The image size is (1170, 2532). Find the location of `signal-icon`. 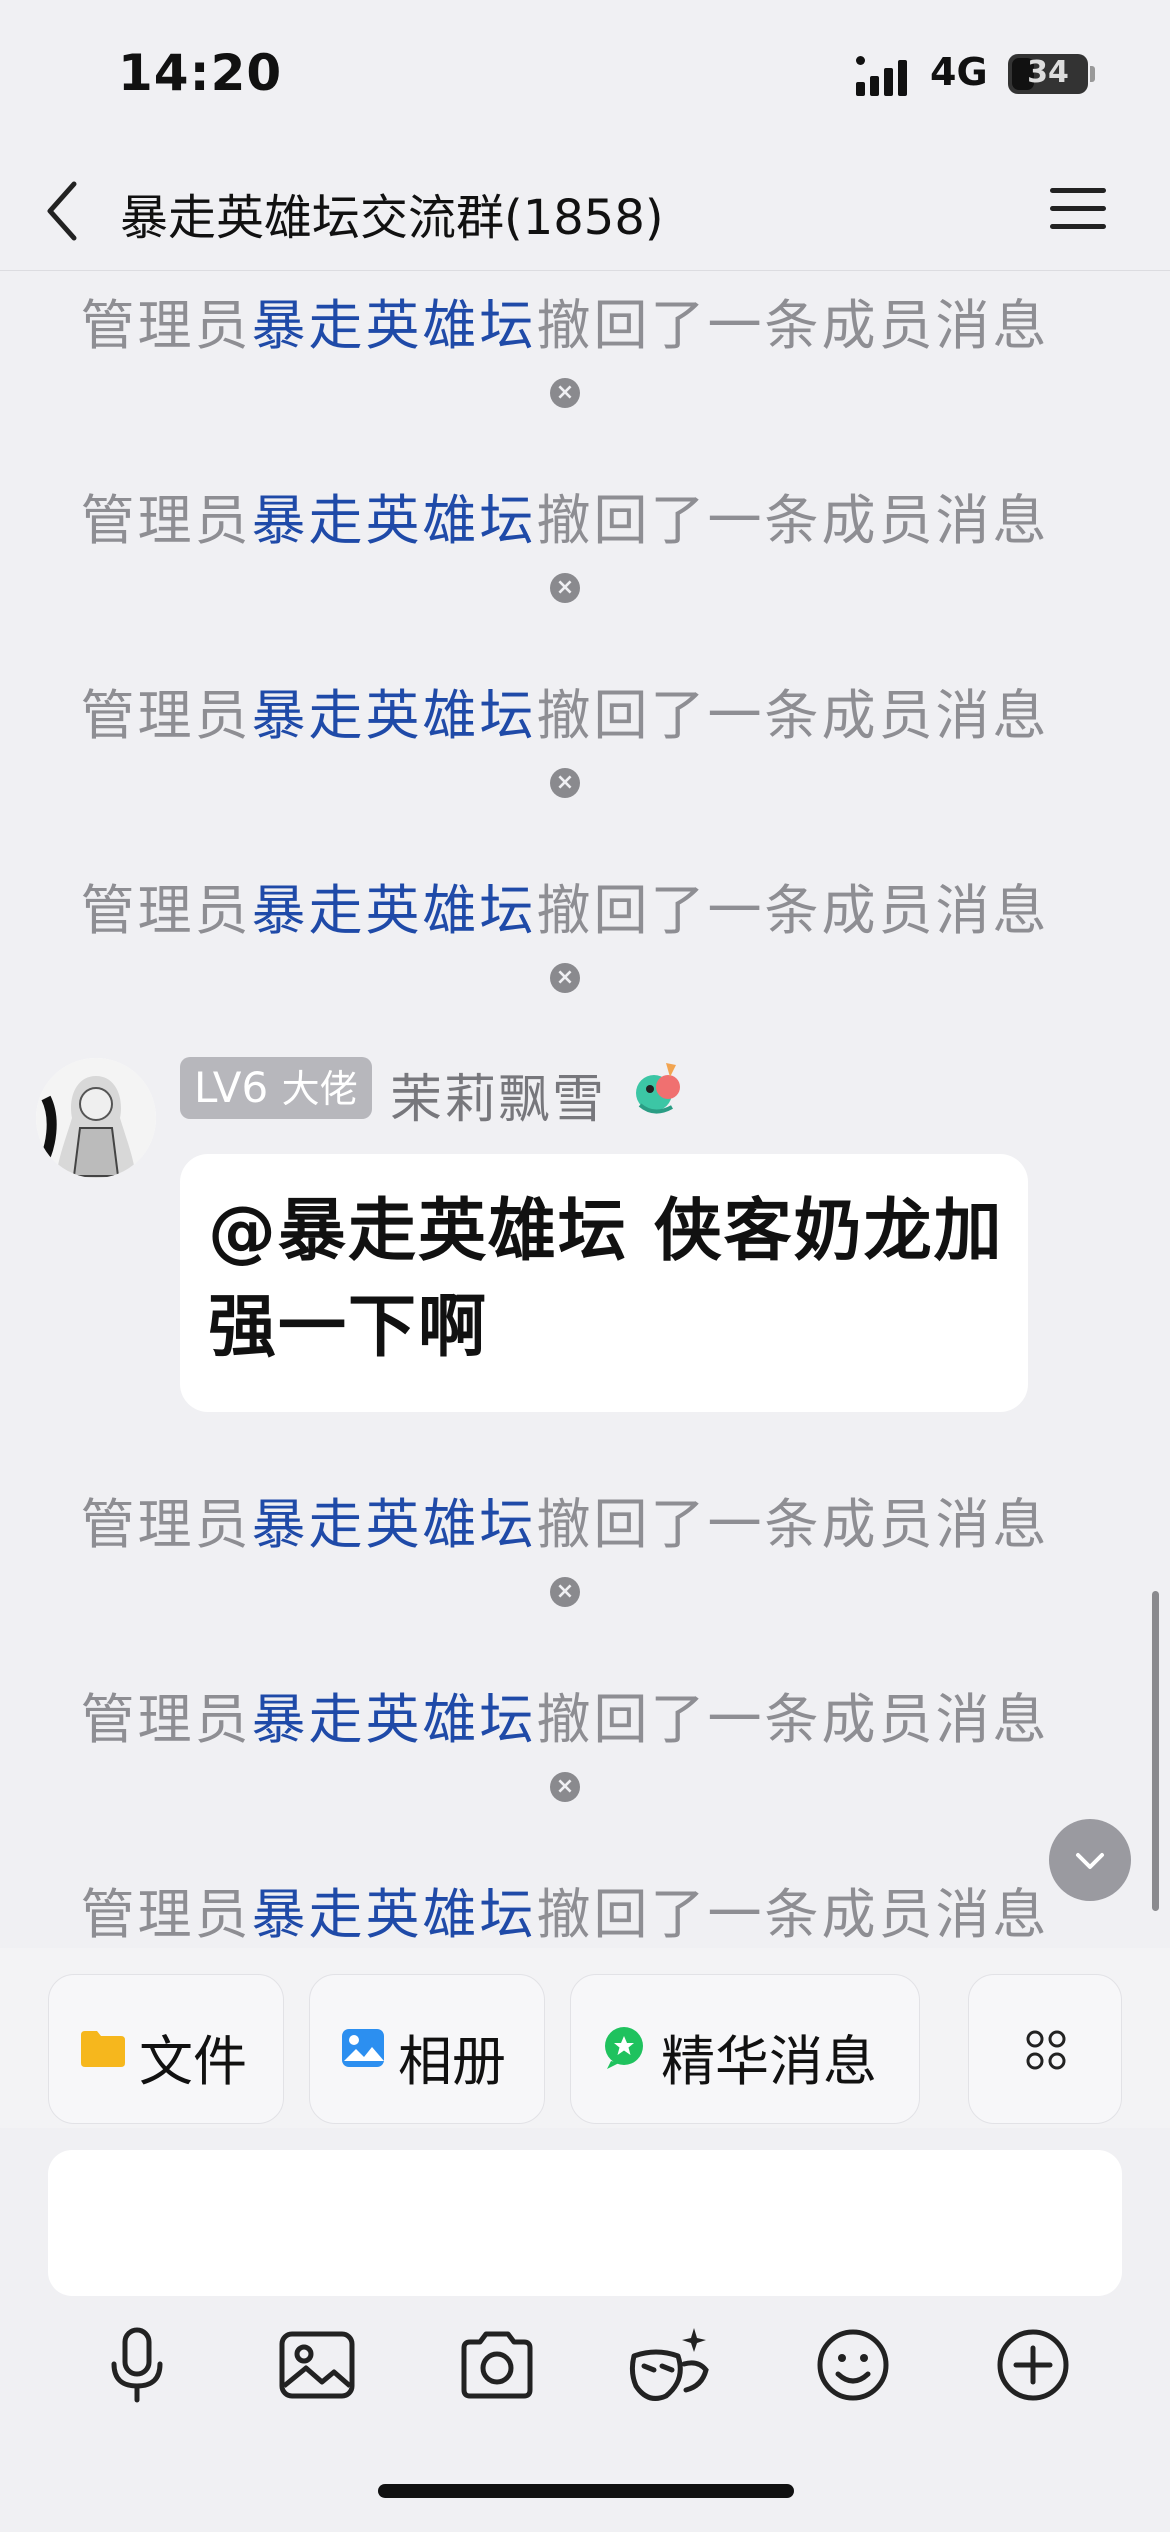

signal-icon is located at coordinates (886, 76).